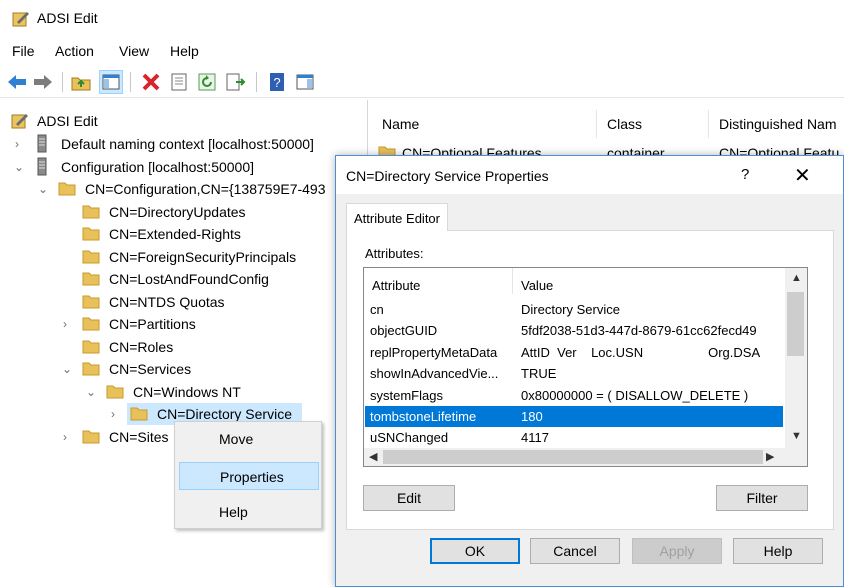 The height and width of the screenshot is (587, 844). I want to click on column-header-value: Value, so click(537, 285).